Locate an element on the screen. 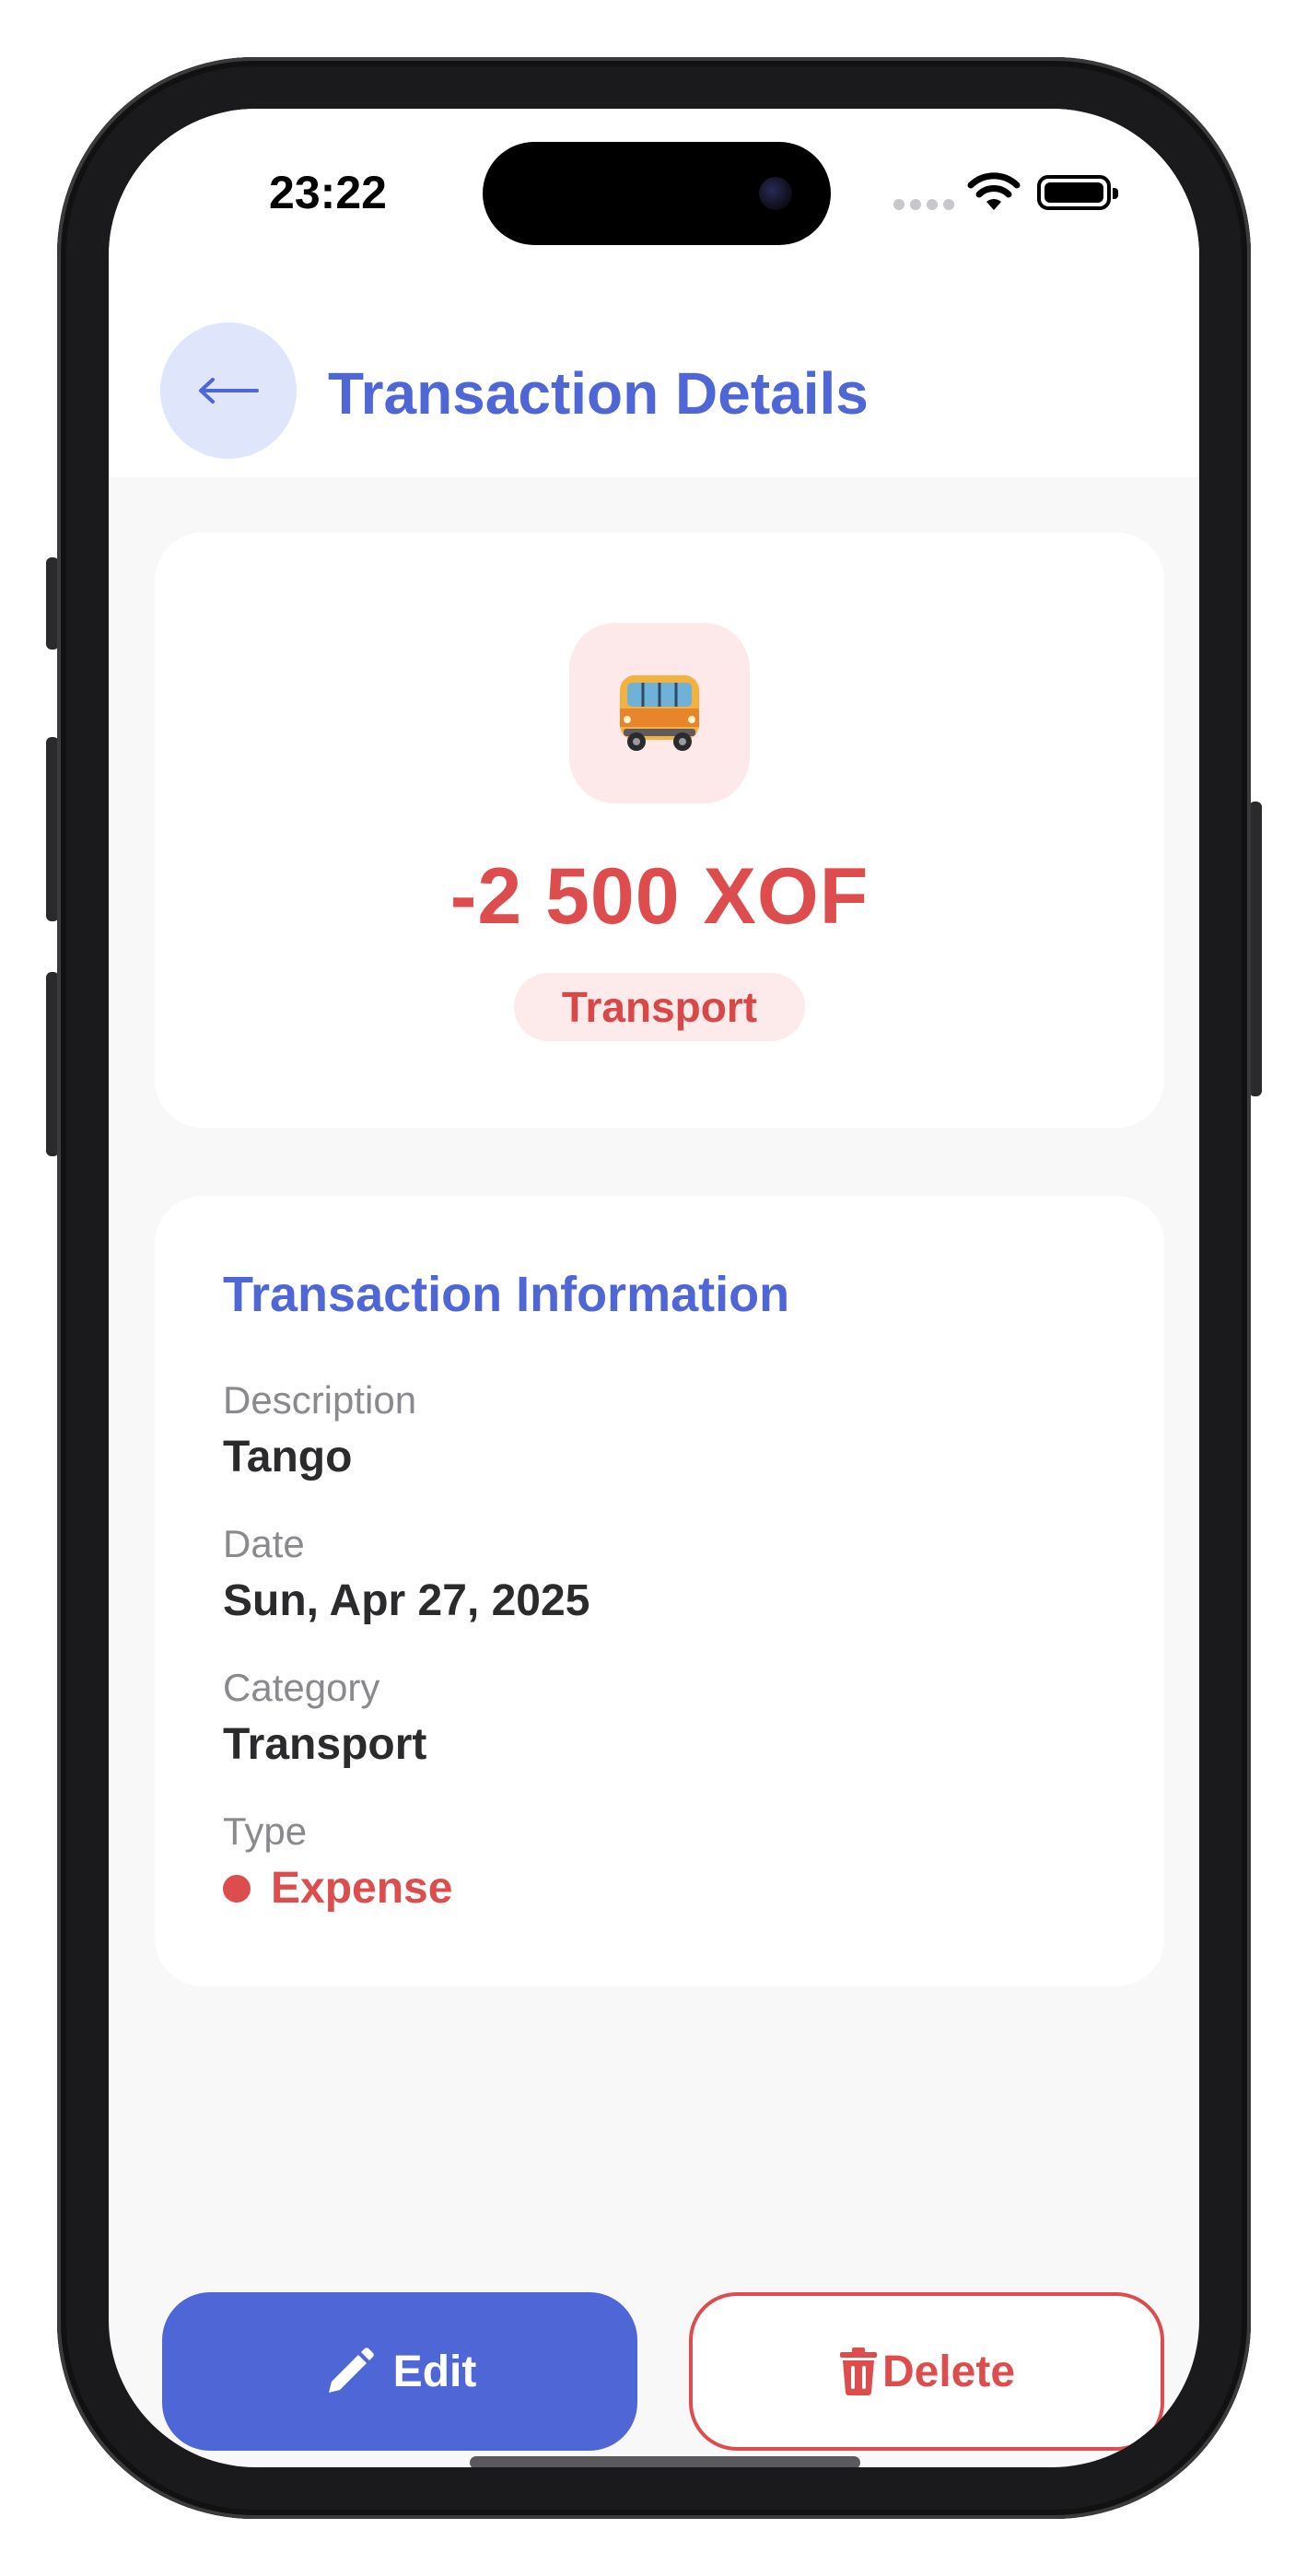 The width and height of the screenshot is (1307, 2576). battery-icon is located at coordinates (1077, 192).